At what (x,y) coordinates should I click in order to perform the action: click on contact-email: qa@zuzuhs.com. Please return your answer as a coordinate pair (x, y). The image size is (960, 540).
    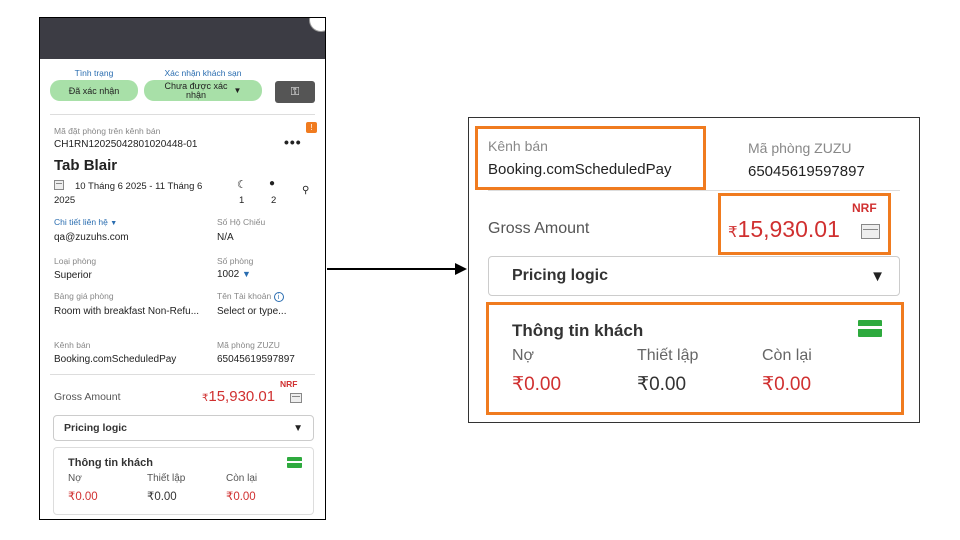
    Looking at the image, I should click on (91, 237).